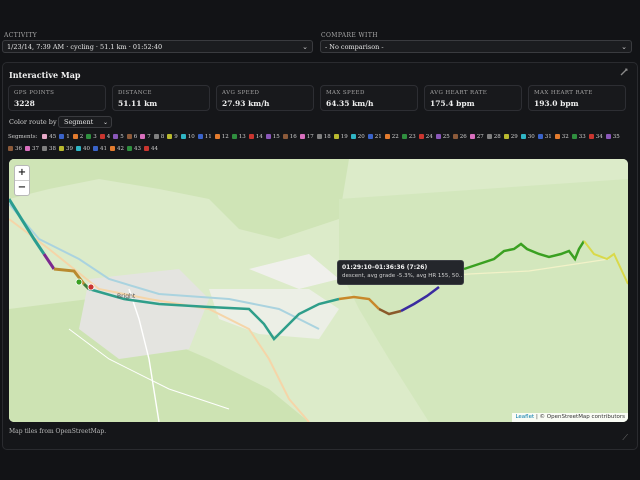  What do you see at coordinates (582, 137) in the screenshot?
I see `segment-number: 33` at bounding box center [582, 137].